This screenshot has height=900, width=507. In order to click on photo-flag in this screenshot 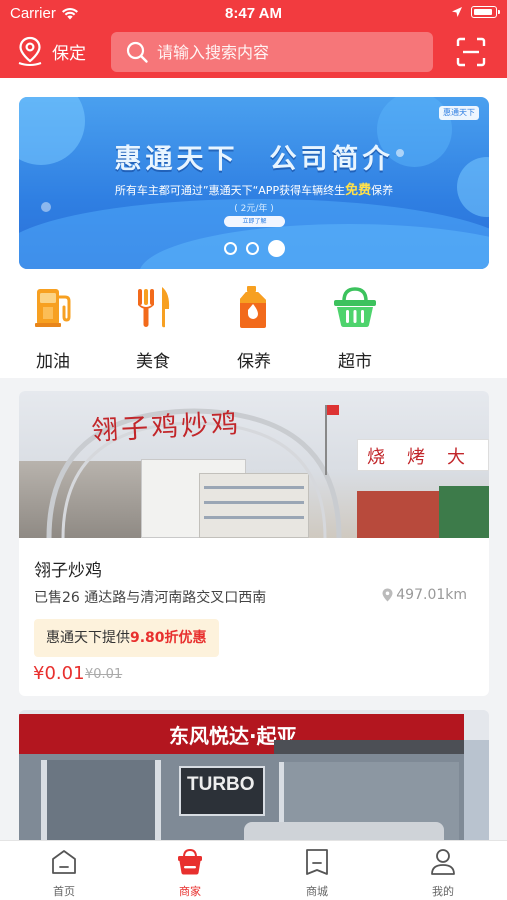, I will do `click(332, 410)`.